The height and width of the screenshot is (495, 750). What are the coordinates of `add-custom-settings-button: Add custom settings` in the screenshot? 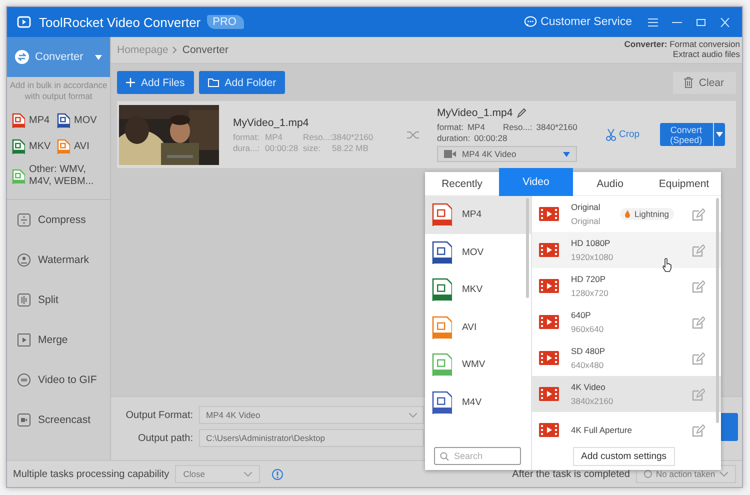 It's located at (624, 456).